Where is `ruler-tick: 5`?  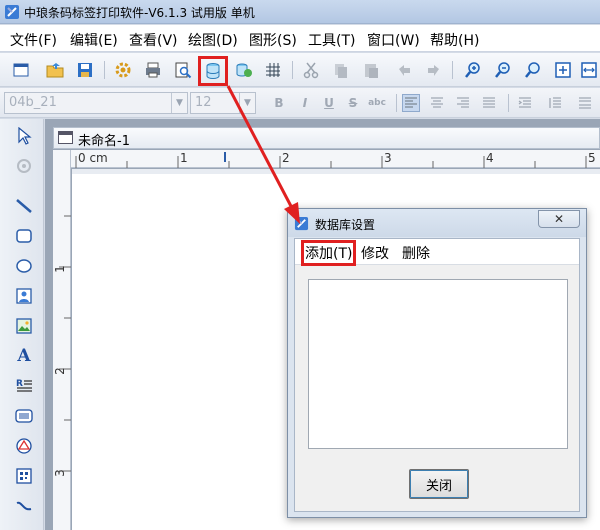 ruler-tick: 5 is located at coordinates (592, 158).